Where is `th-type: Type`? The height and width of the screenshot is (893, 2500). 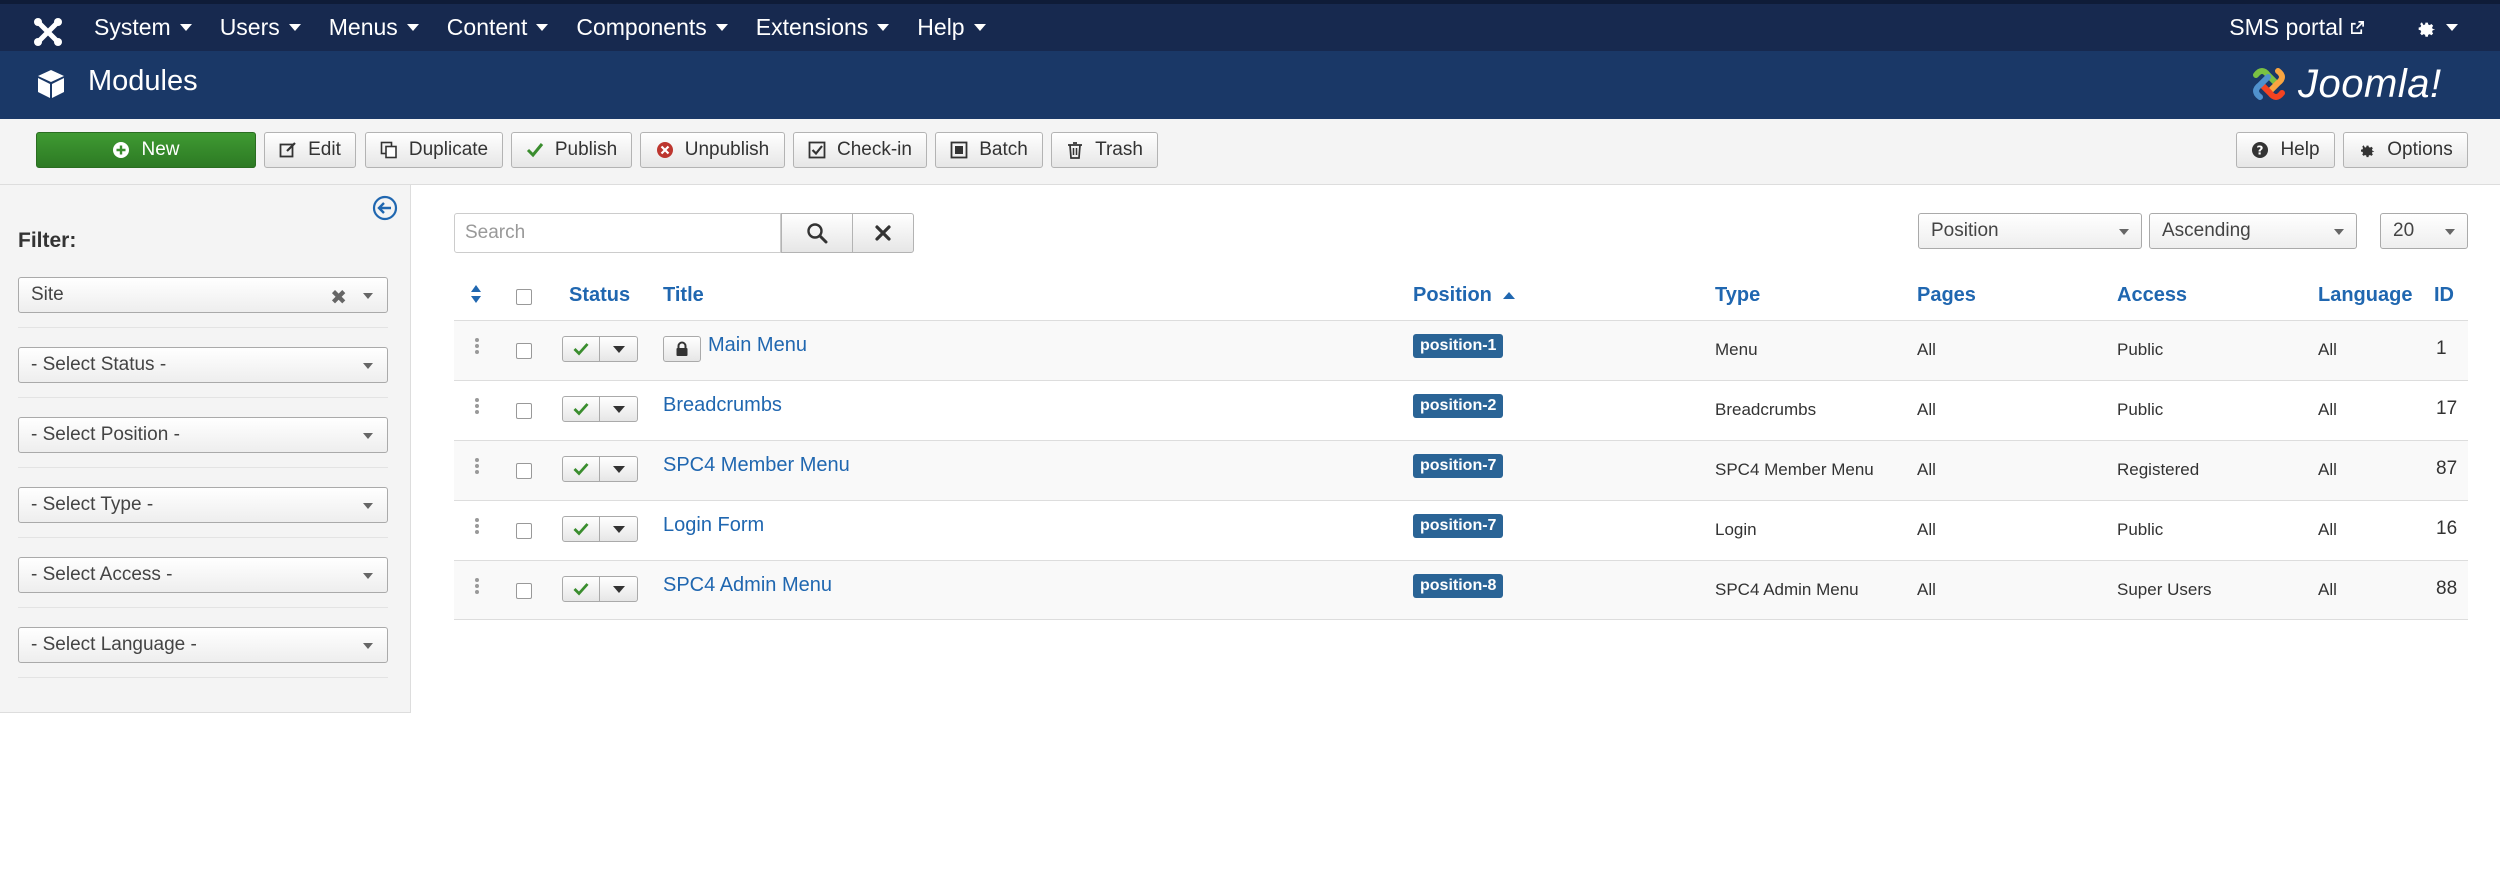
th-type: Type is located at coordinates (1737, 295).